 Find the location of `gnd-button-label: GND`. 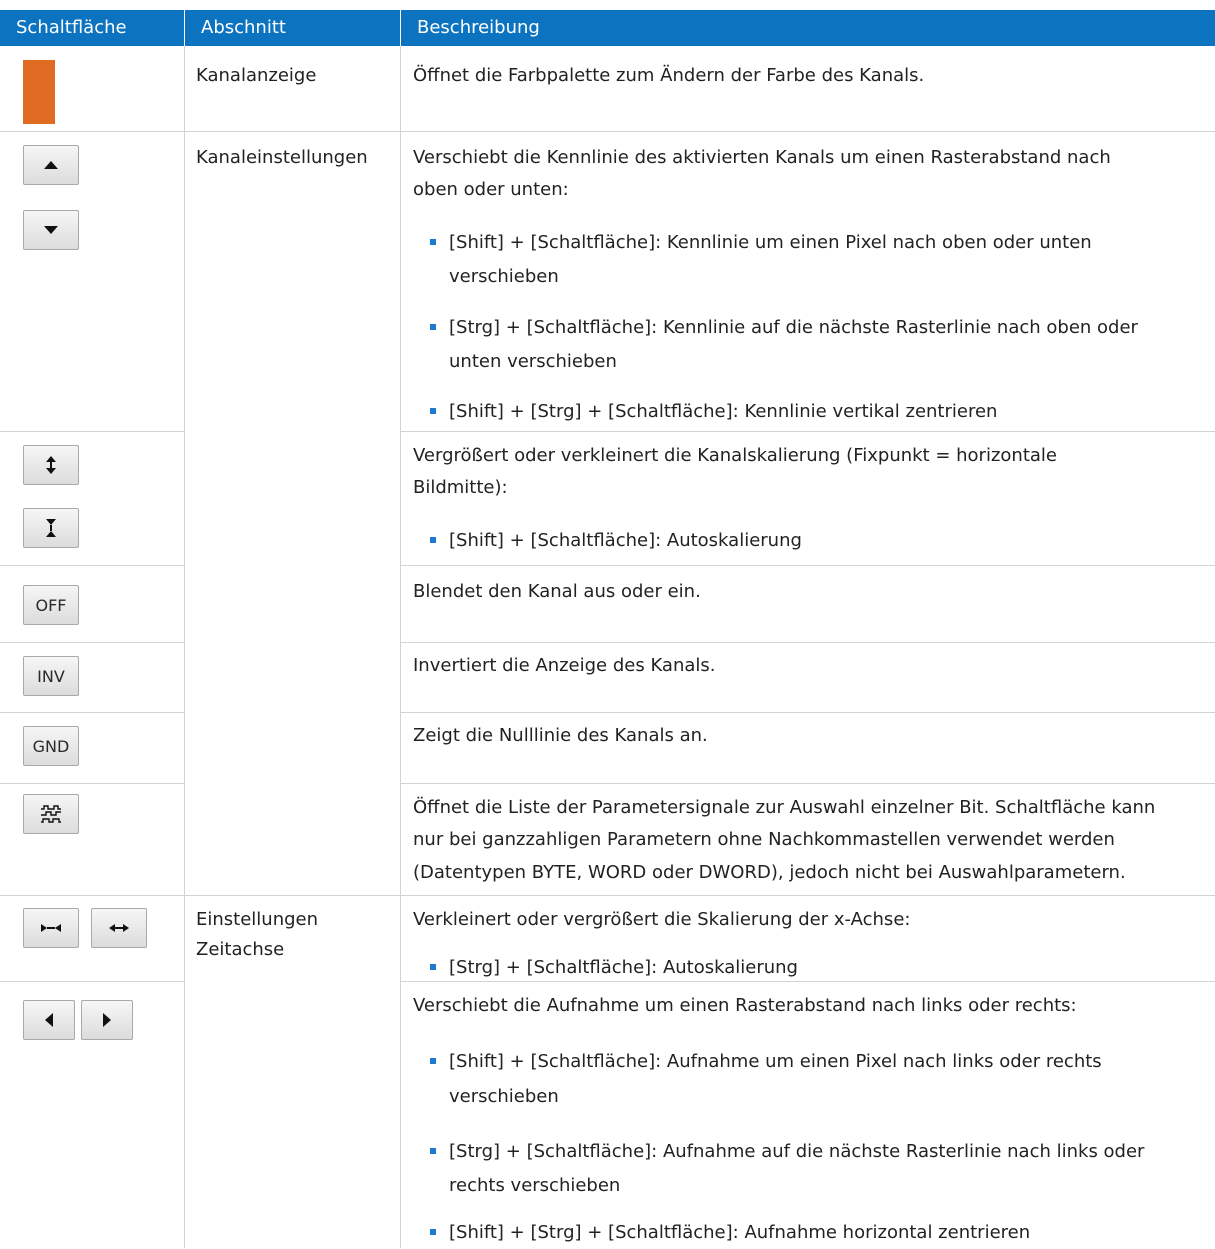

gnd-button-label: GND is located at coordinates (51, 746).